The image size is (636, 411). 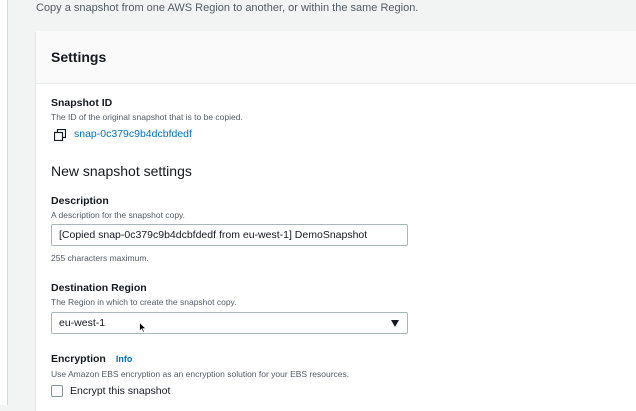 I want to click on encryption-info-link: Info, so click(x=124, y=359).